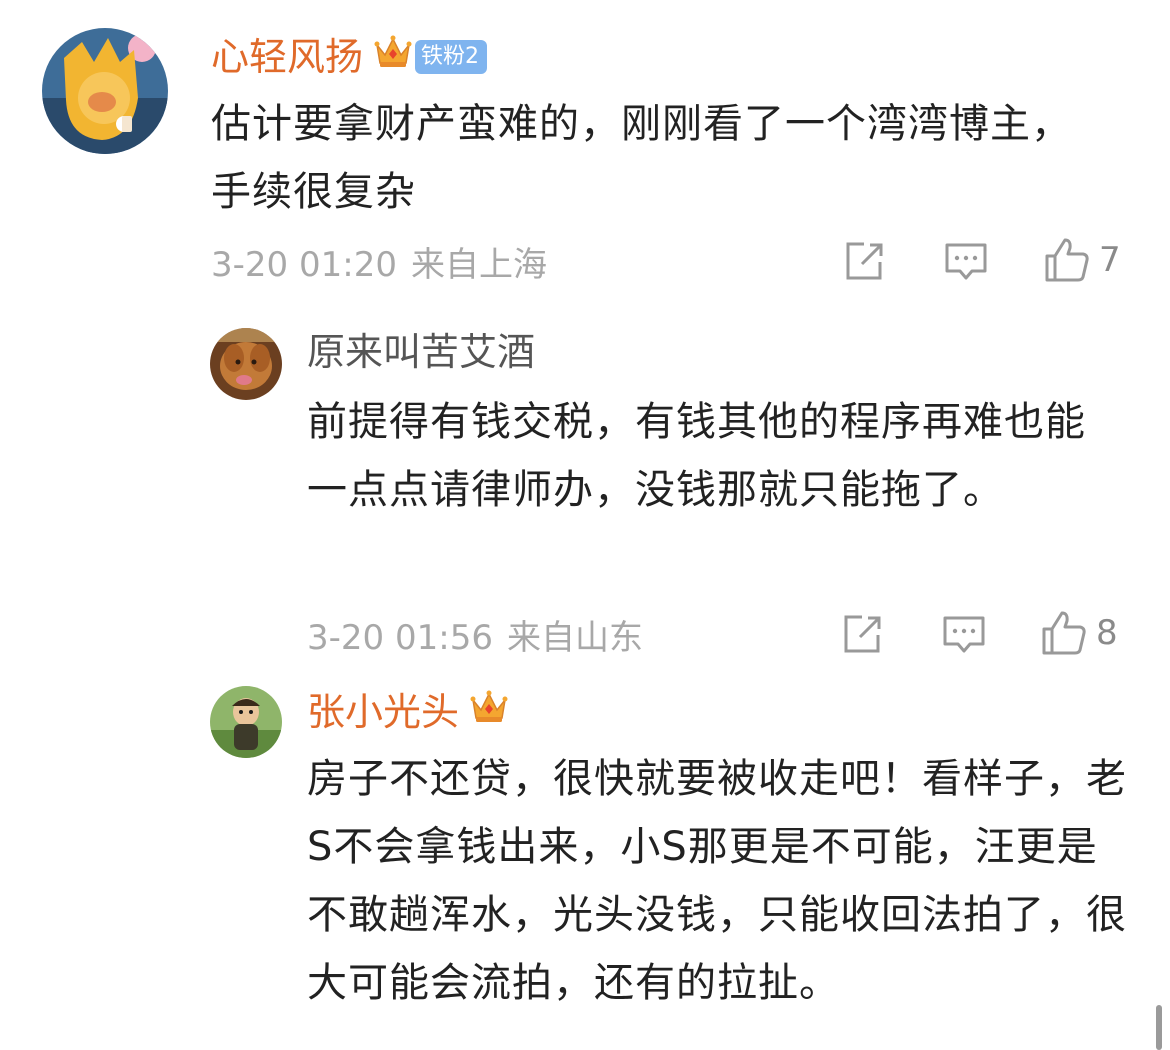 The image size is (1170, 1050). I want to click on like-button: 7, so click(1082, 260).